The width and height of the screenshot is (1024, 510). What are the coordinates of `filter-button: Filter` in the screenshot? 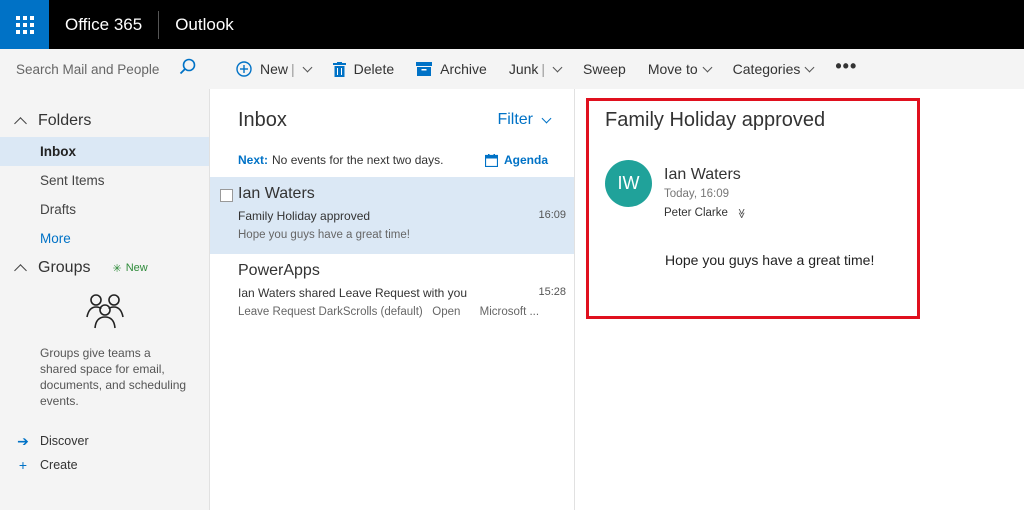 It's located at (524, 120).